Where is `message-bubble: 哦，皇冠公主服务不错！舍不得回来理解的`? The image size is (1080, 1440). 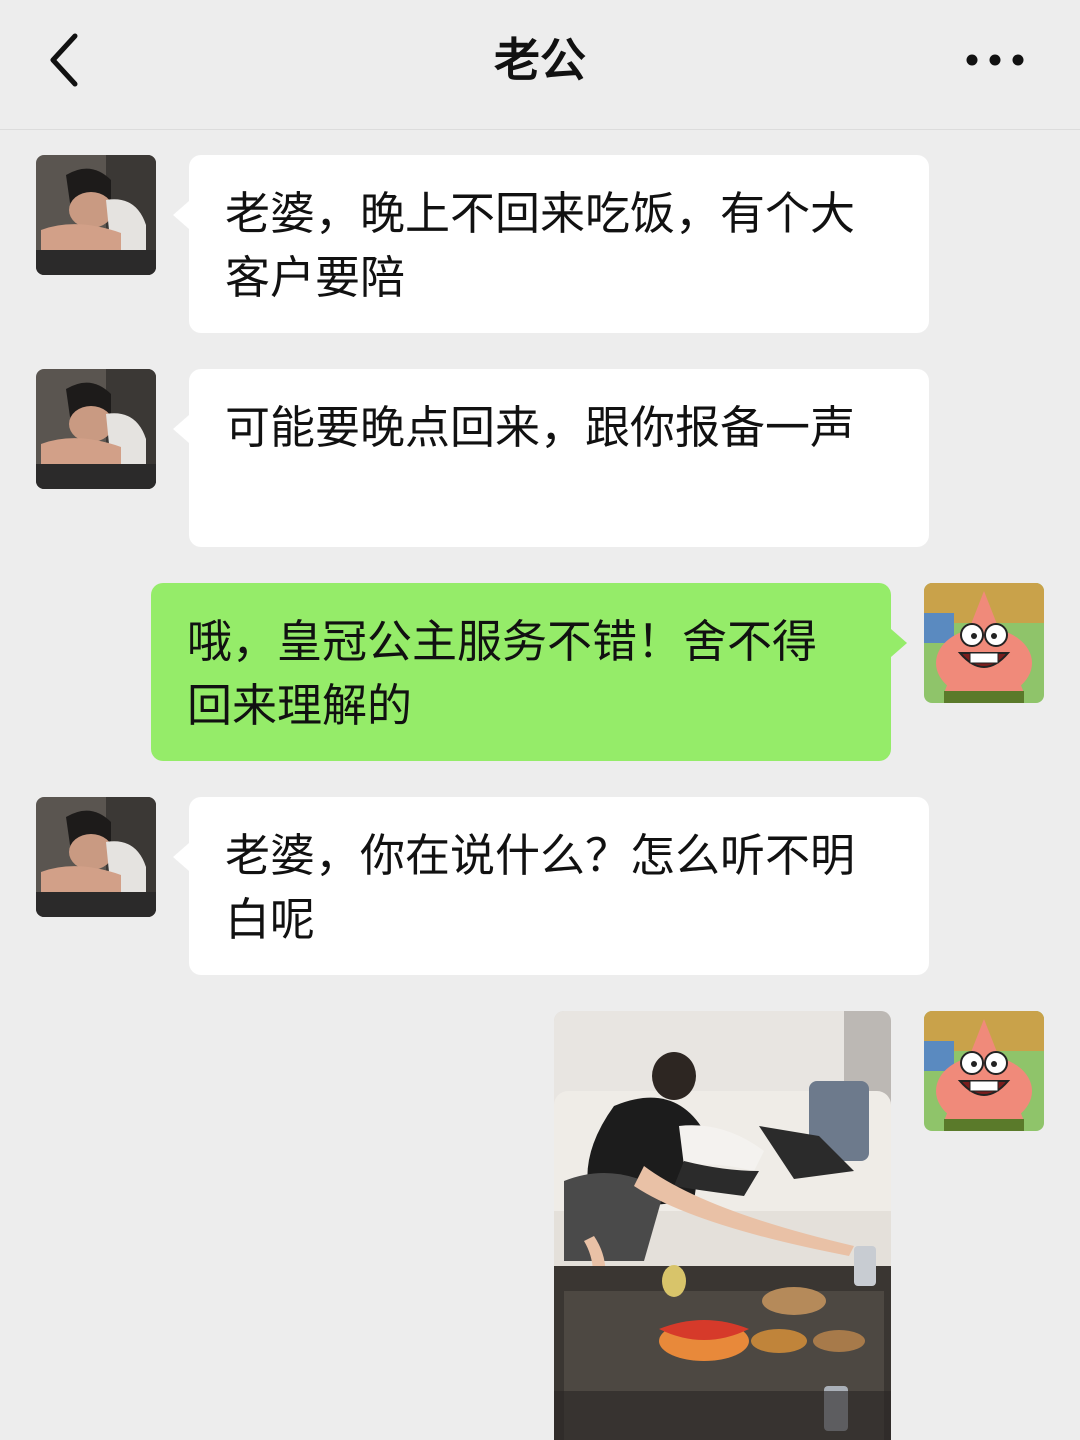
message-bubble: 哦，皇冠公主服务不错！舍不得回来理解的 is located at coordinates (521, 672).